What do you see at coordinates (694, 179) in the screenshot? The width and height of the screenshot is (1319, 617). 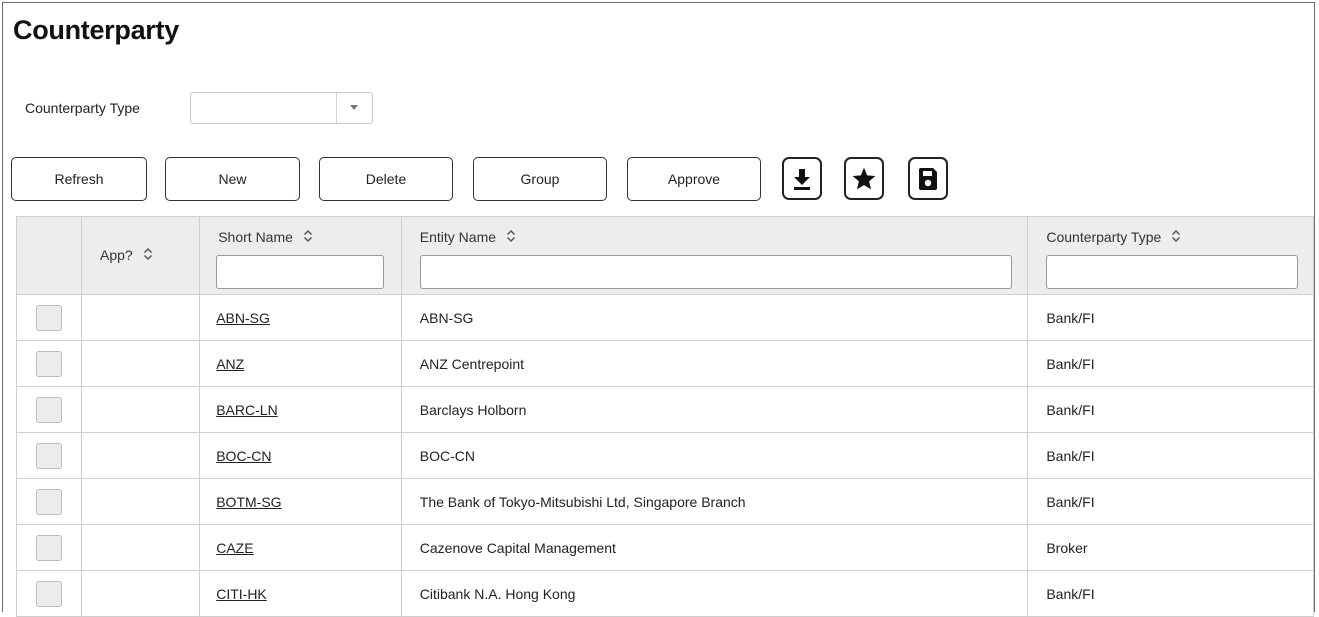 I see `approve-button: Approve` at bounding box center [694, 179].